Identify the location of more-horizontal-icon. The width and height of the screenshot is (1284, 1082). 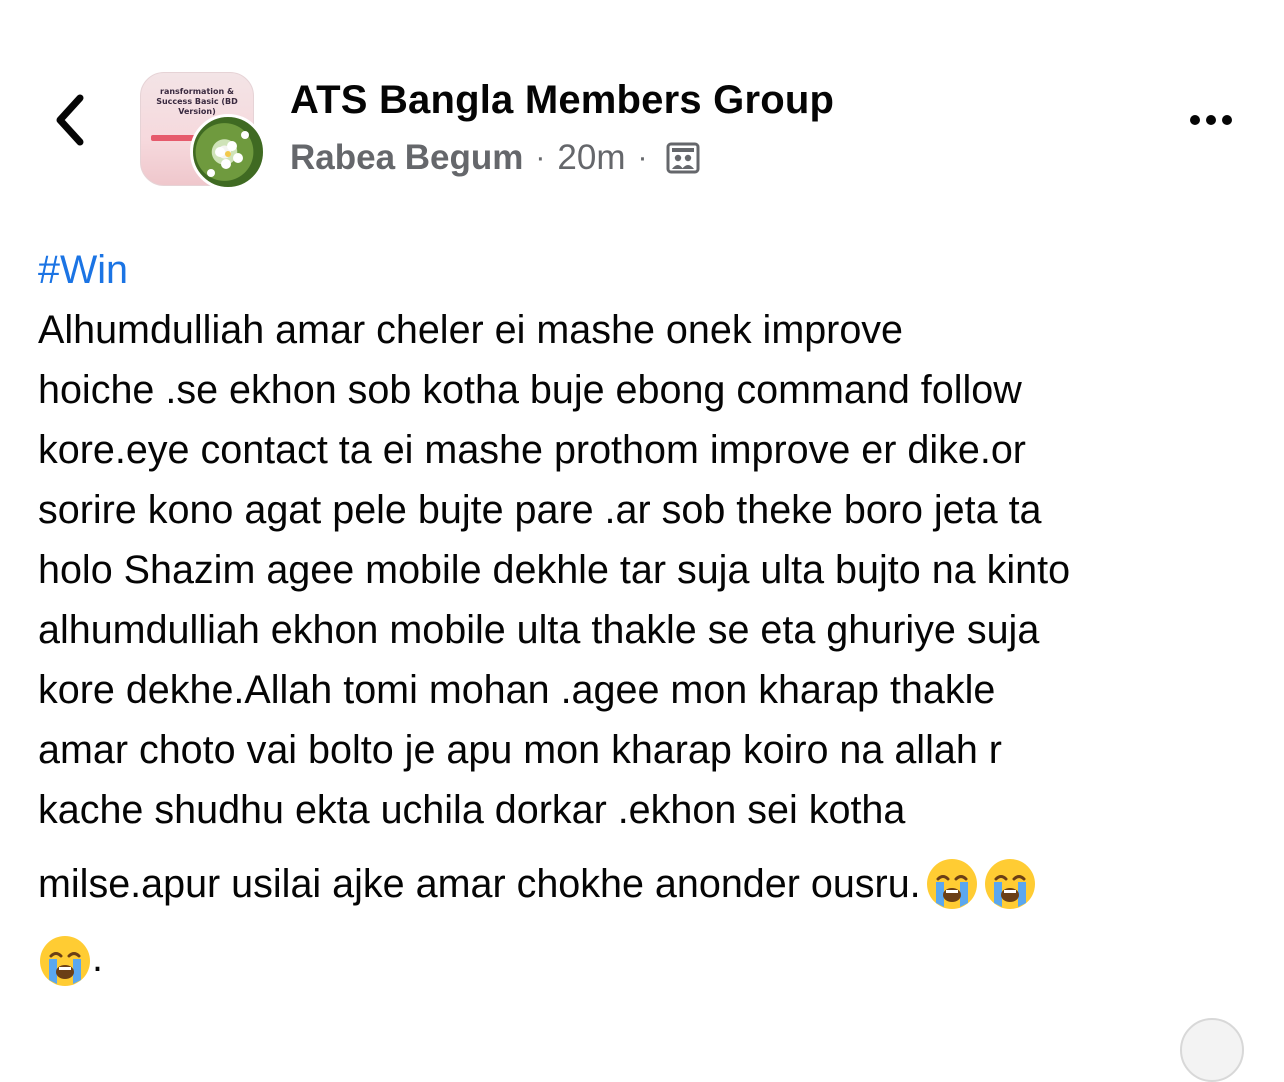
(1195, 120).